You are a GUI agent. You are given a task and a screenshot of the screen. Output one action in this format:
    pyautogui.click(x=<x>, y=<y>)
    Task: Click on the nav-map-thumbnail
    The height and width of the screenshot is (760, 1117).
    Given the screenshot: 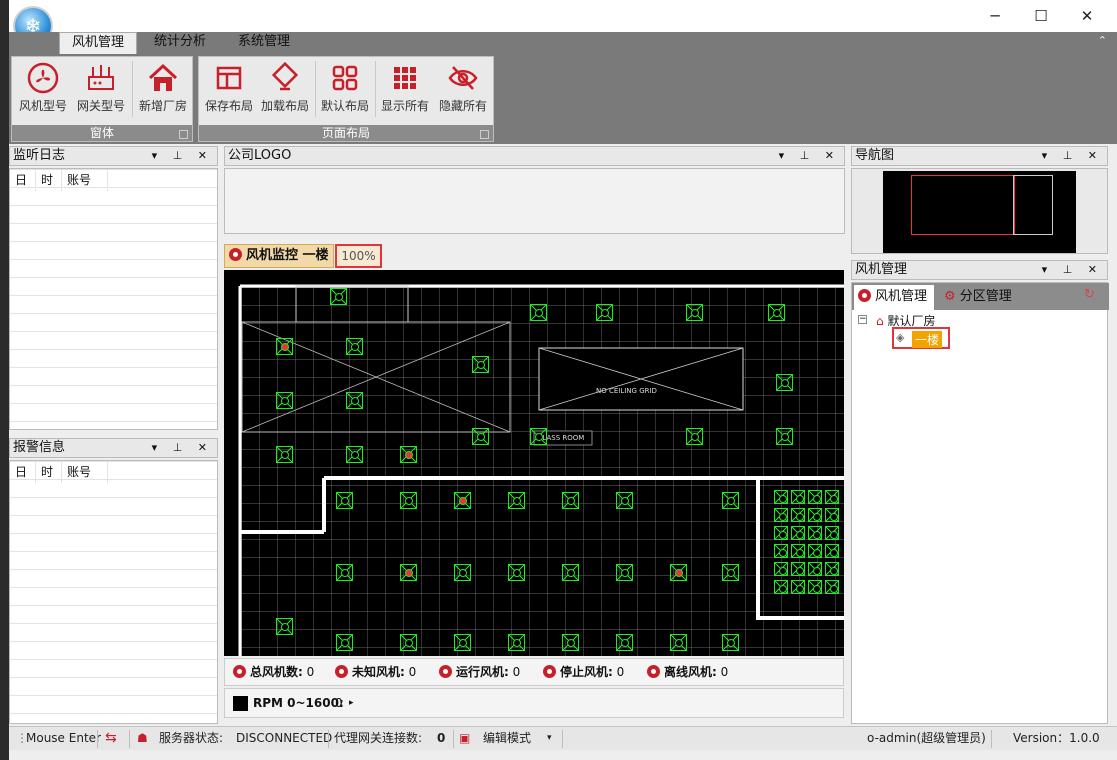 What is the action you would take?
    pyautogui.click(x=979, y=212)
    